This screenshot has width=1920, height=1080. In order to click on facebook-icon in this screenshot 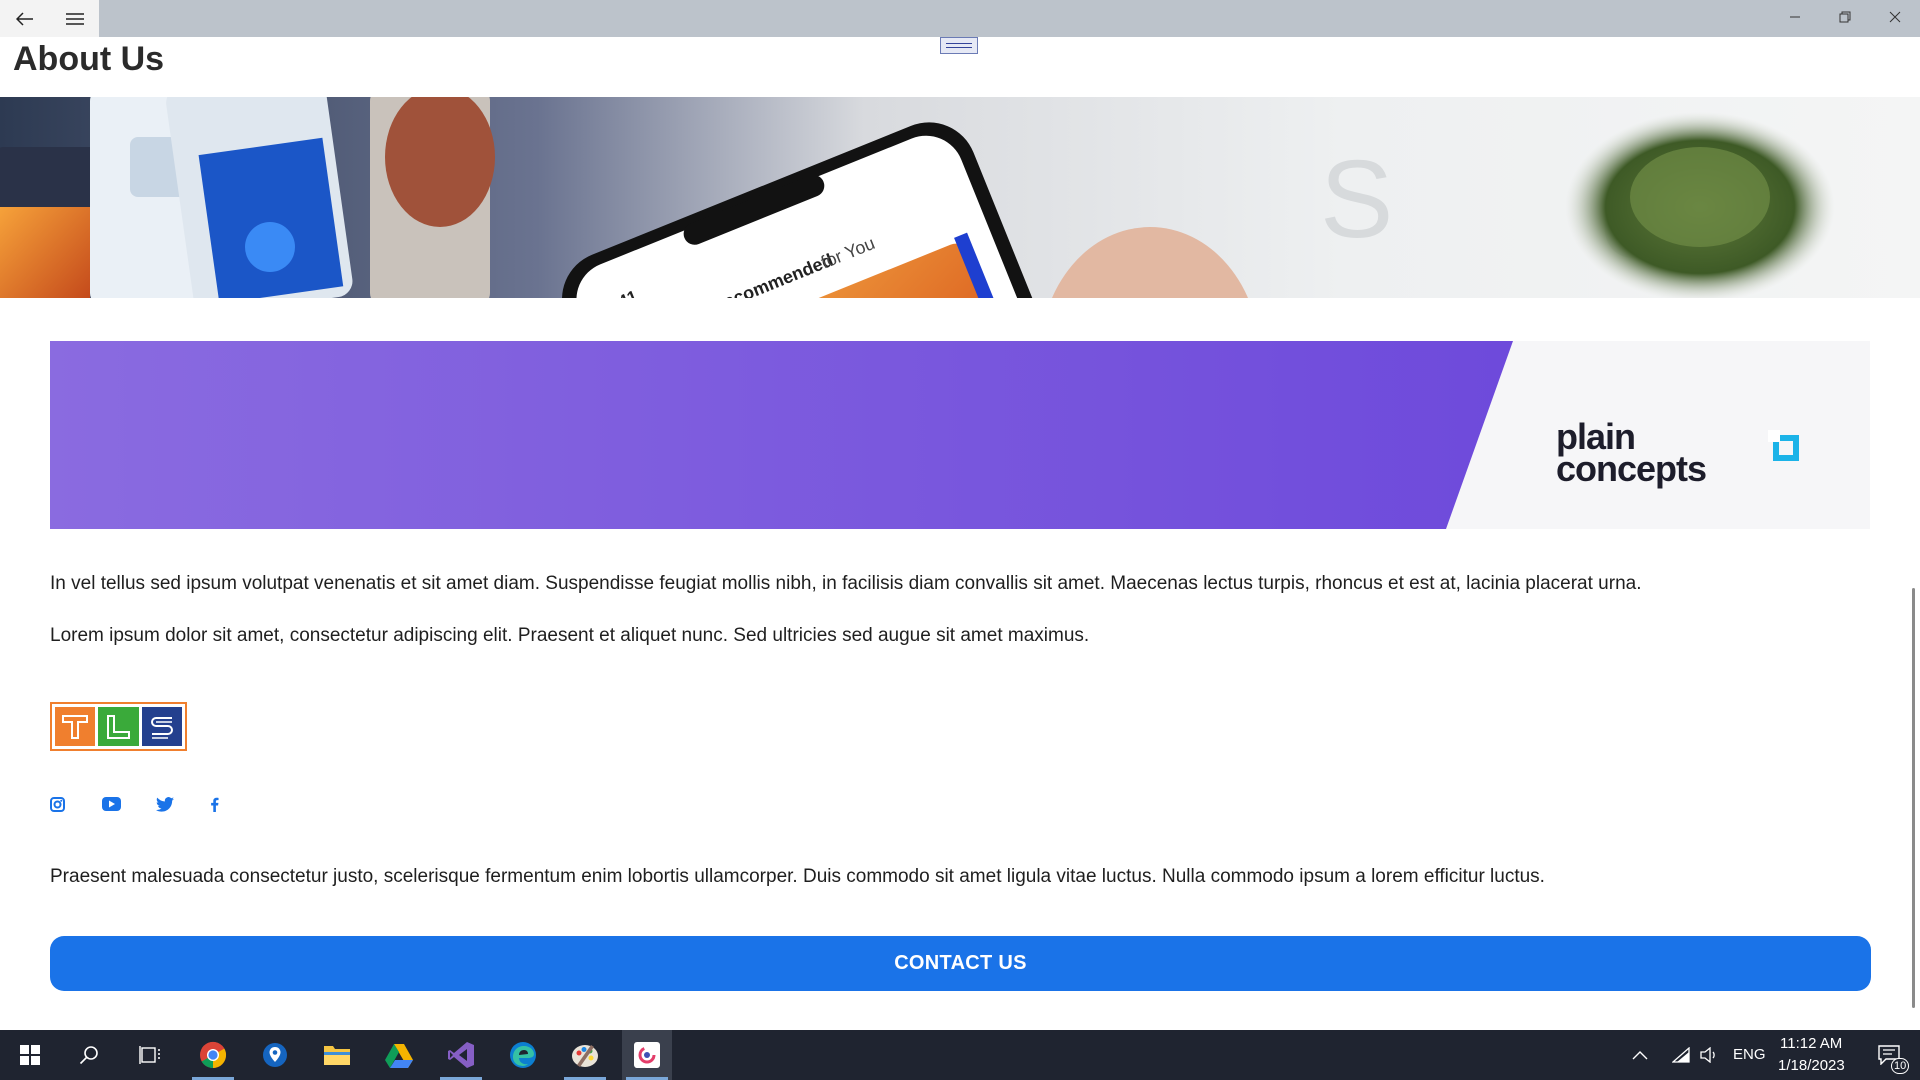, I will do `click(214, 804)`.